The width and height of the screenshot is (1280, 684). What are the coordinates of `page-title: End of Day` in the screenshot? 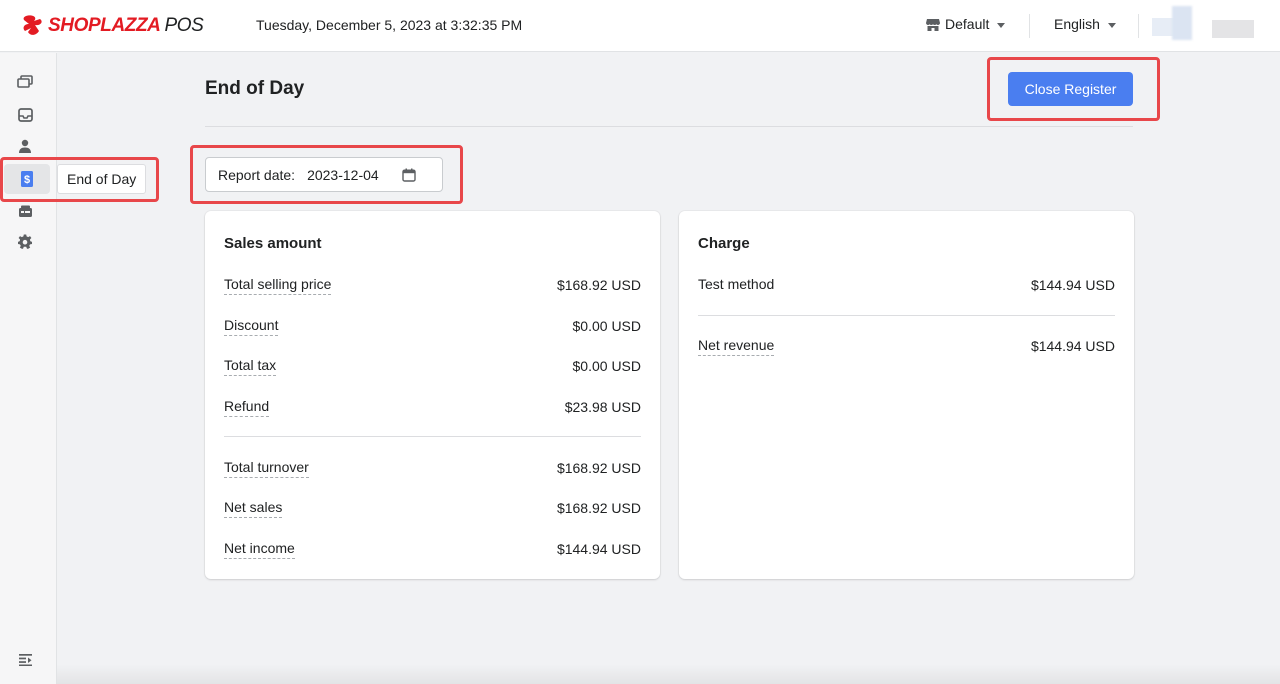 It's located at (255, 88).